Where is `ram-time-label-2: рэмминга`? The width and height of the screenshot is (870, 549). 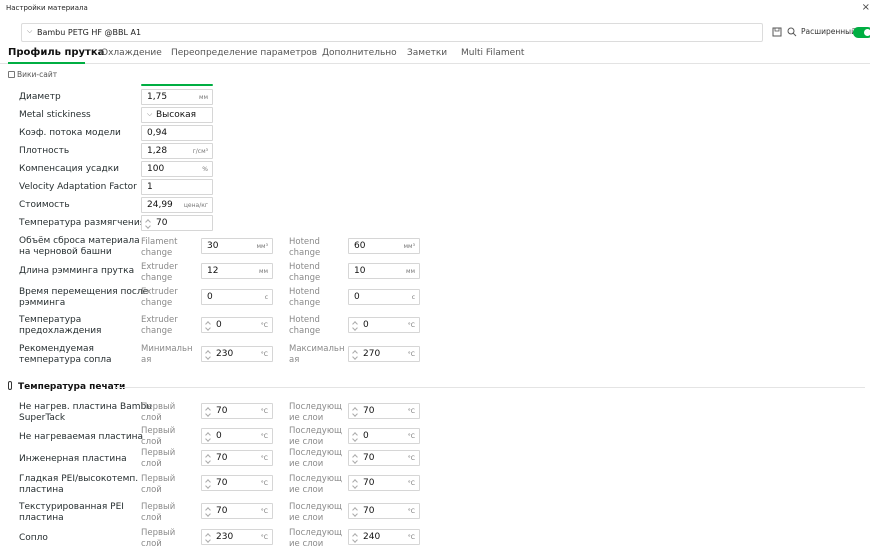 ram-time-label-2: рэмминга is located at coordinates (42, 303).